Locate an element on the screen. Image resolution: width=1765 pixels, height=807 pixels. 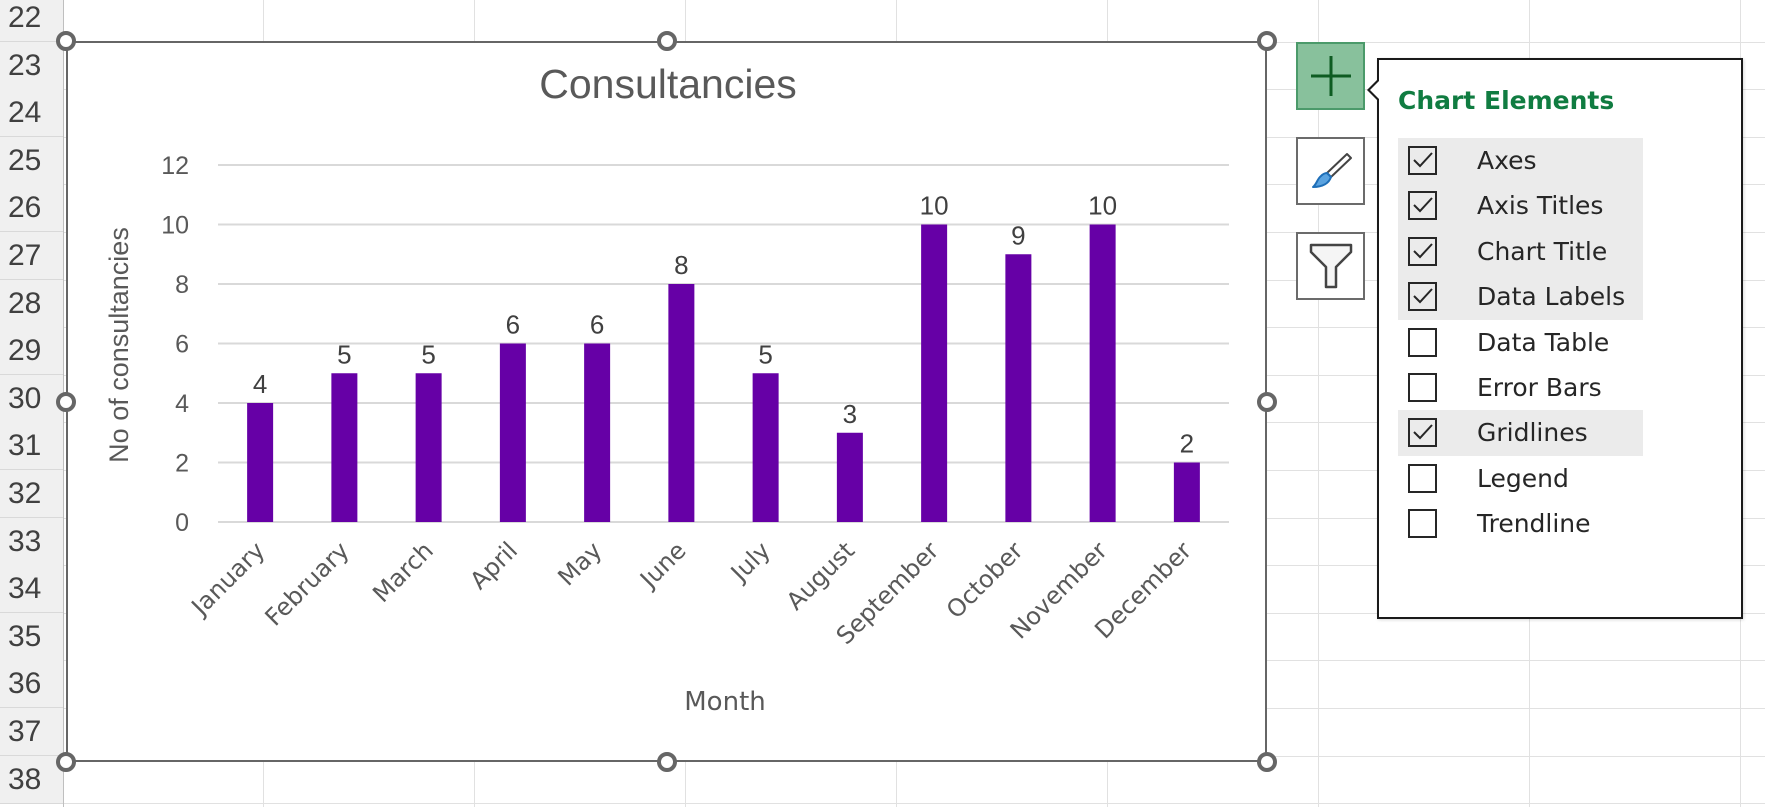
x-axis-title: Month is located at coordinates (725, 702).